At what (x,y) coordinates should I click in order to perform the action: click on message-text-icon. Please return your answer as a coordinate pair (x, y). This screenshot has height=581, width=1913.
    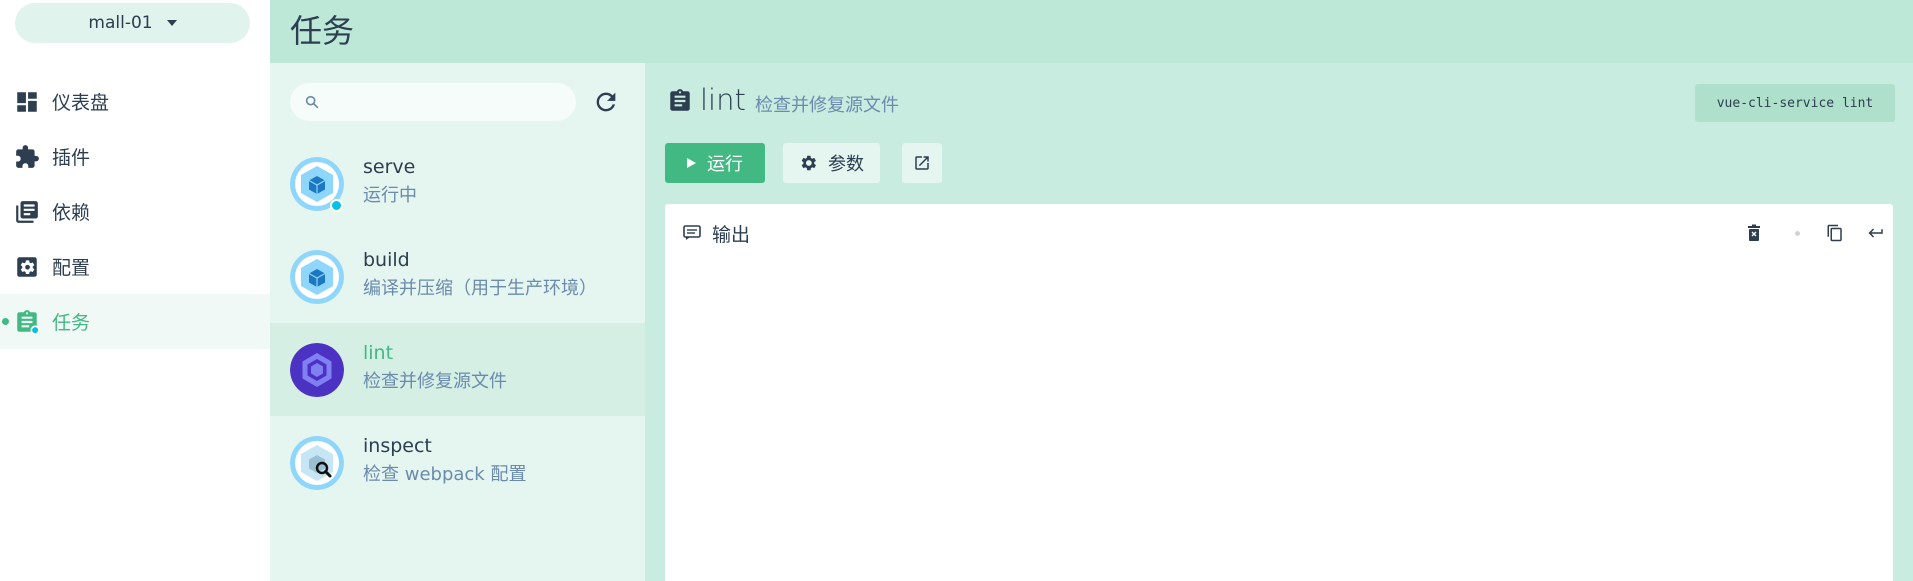
    Looking at the image, I should click on (692, 232).